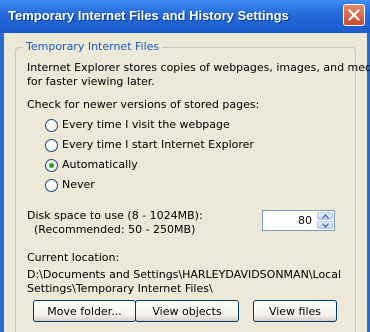 The image size is (370, 332). What do you see at coordinates (158, 144) in the screenshot?
I see `radio-label-every-start: Every time I start Internet Explorer` at bounding box center [158, 144].